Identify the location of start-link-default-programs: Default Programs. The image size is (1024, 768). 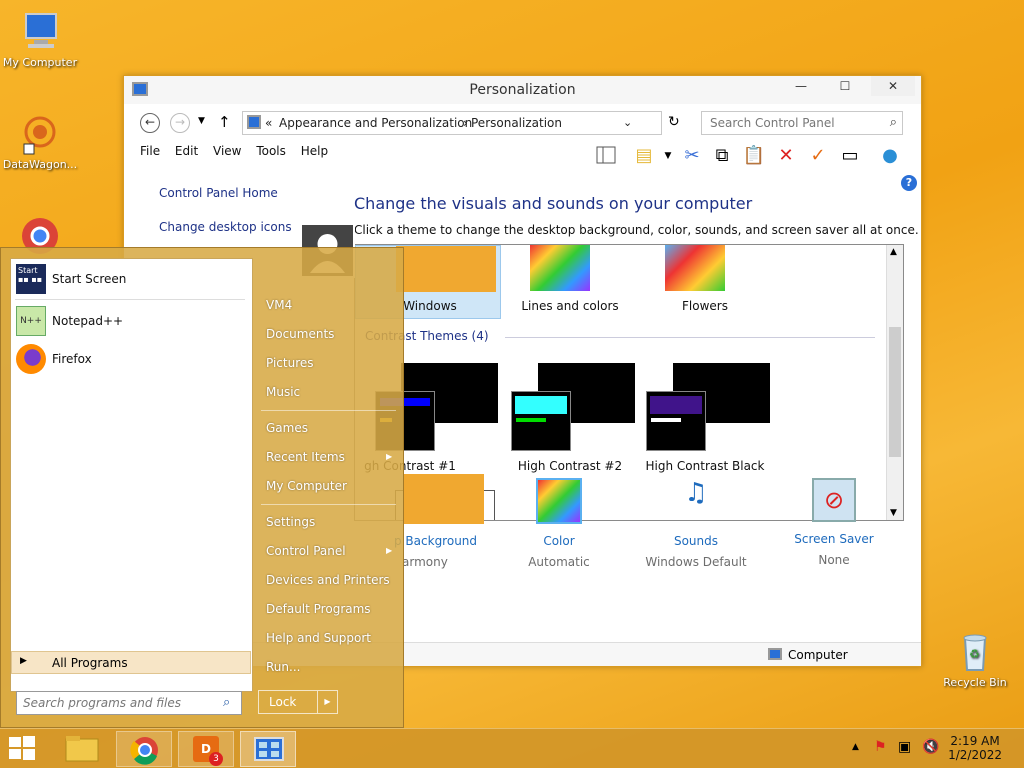
(318, 609).